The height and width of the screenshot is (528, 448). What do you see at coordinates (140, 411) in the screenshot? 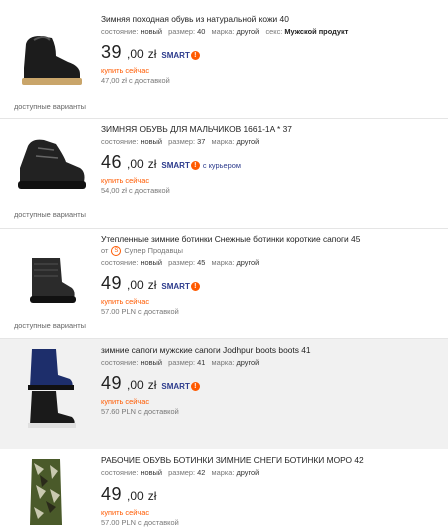
I see `delivery-price: 57.60 PLN с доставкой` at bounding box center [140, 411].